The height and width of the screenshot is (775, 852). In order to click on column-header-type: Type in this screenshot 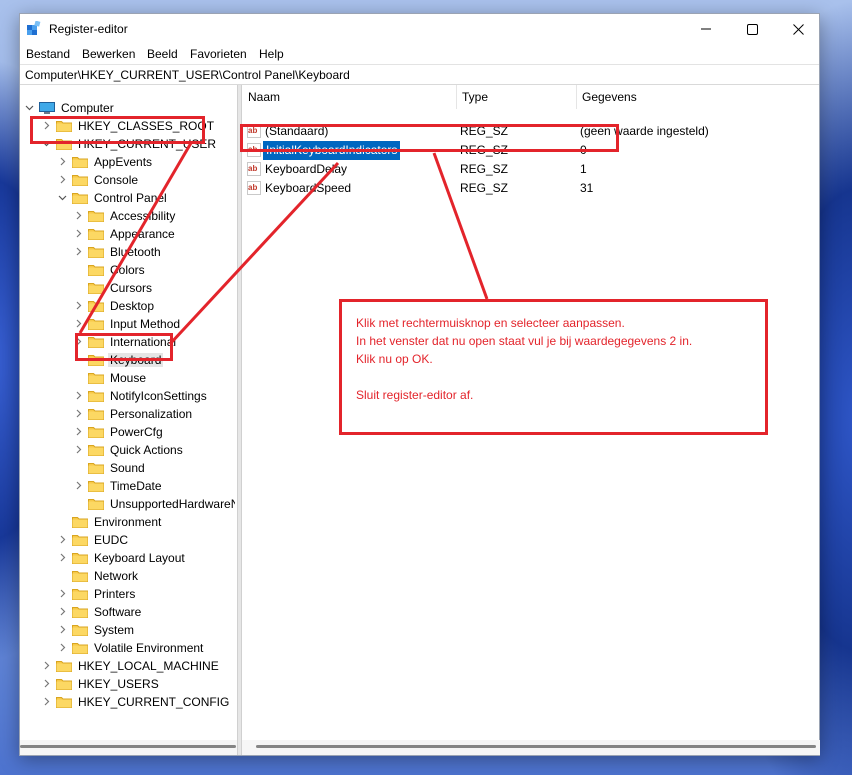, I will do `click(516, 97)`.